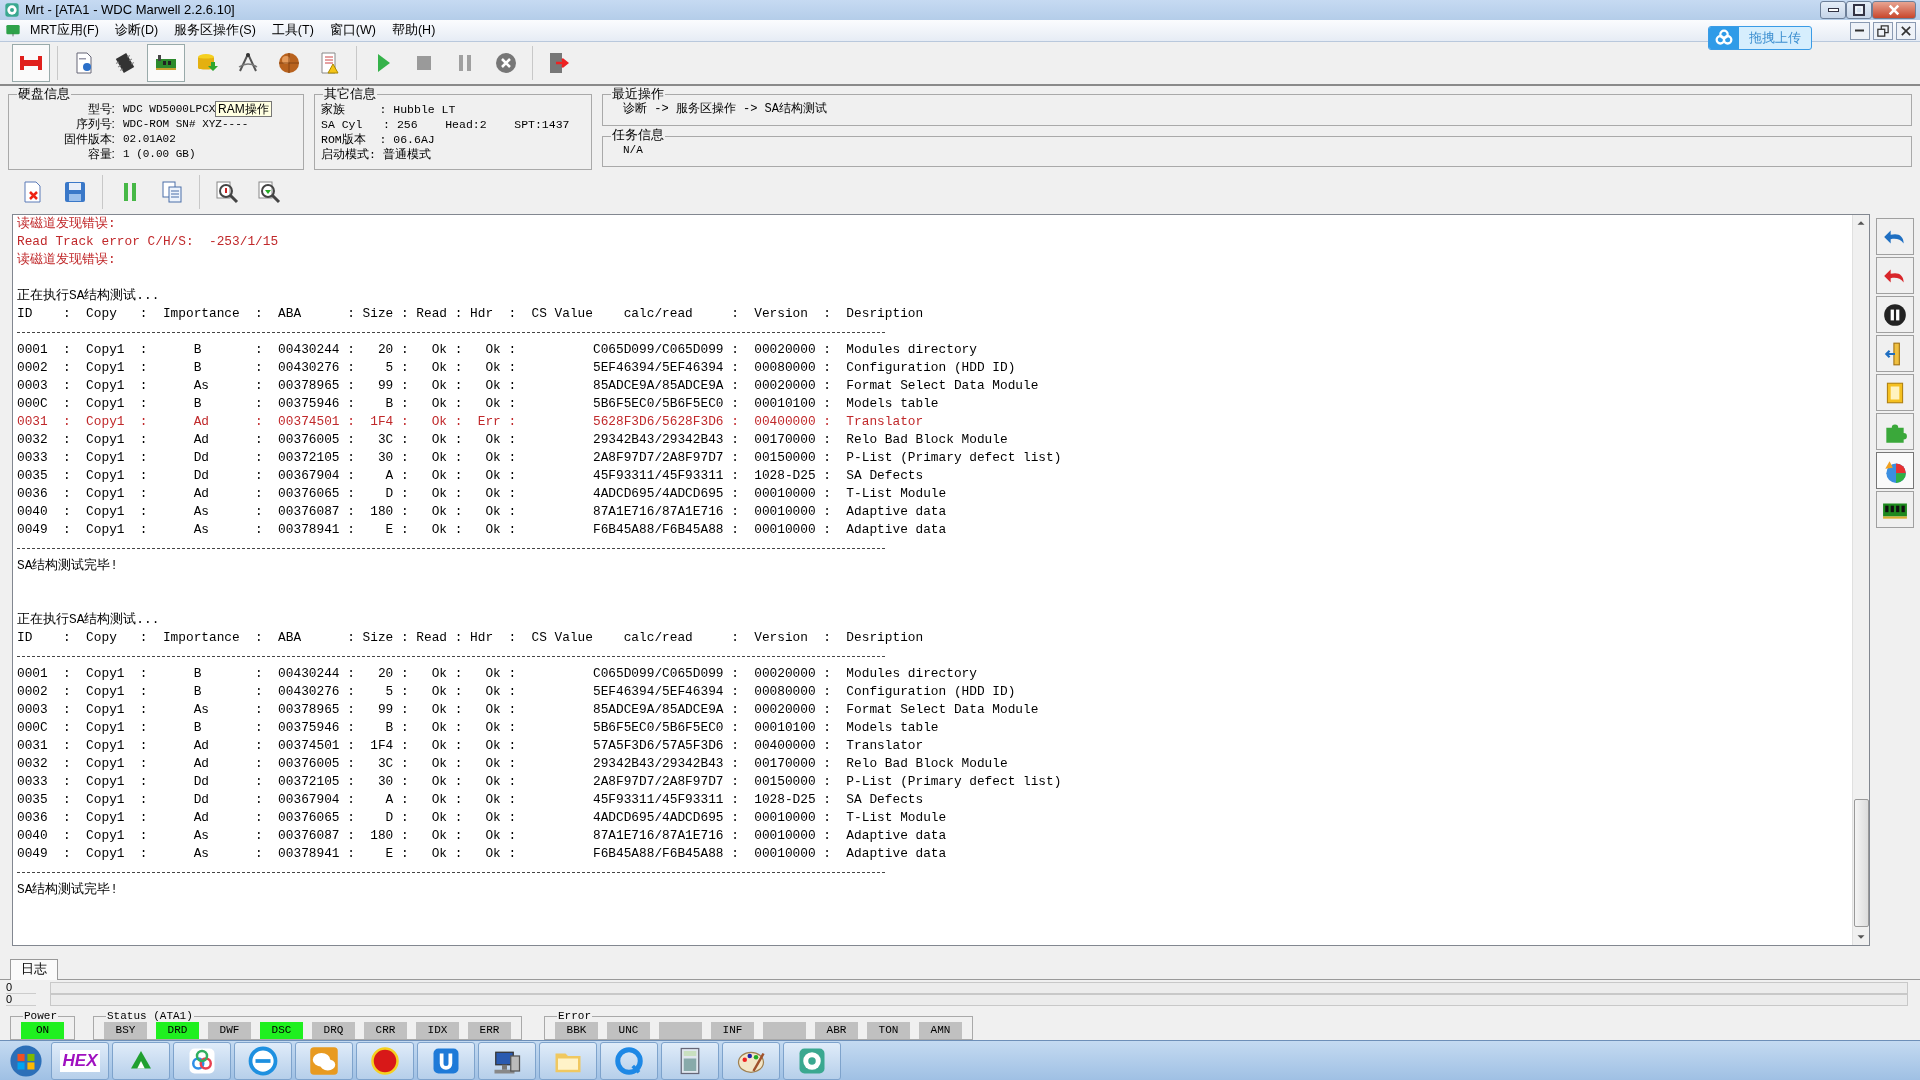  Describe the element at coordinates (12, 10) in the screenshot. I see `app-icon` at that location.